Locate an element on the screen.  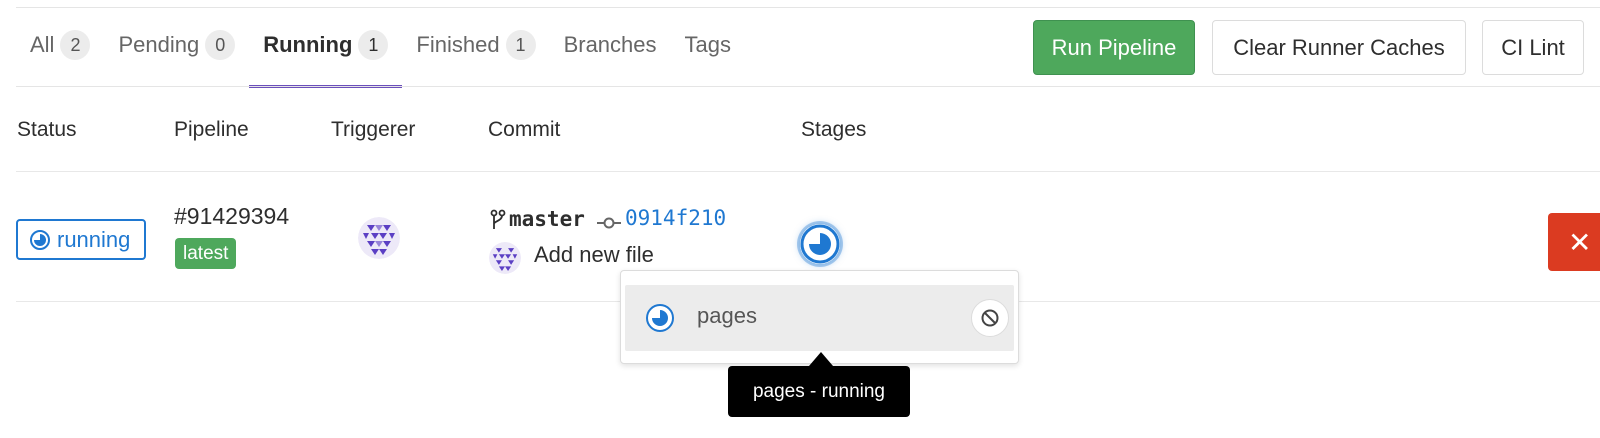
column-header-commit: Commit is located at coordinates (524, 129).